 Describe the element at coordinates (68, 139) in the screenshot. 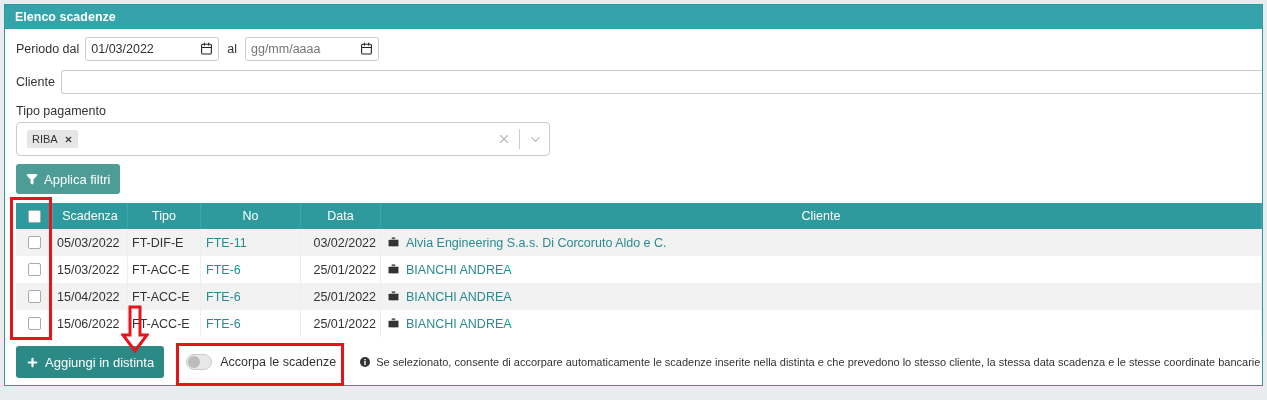

I see `remove-icon` at that location.